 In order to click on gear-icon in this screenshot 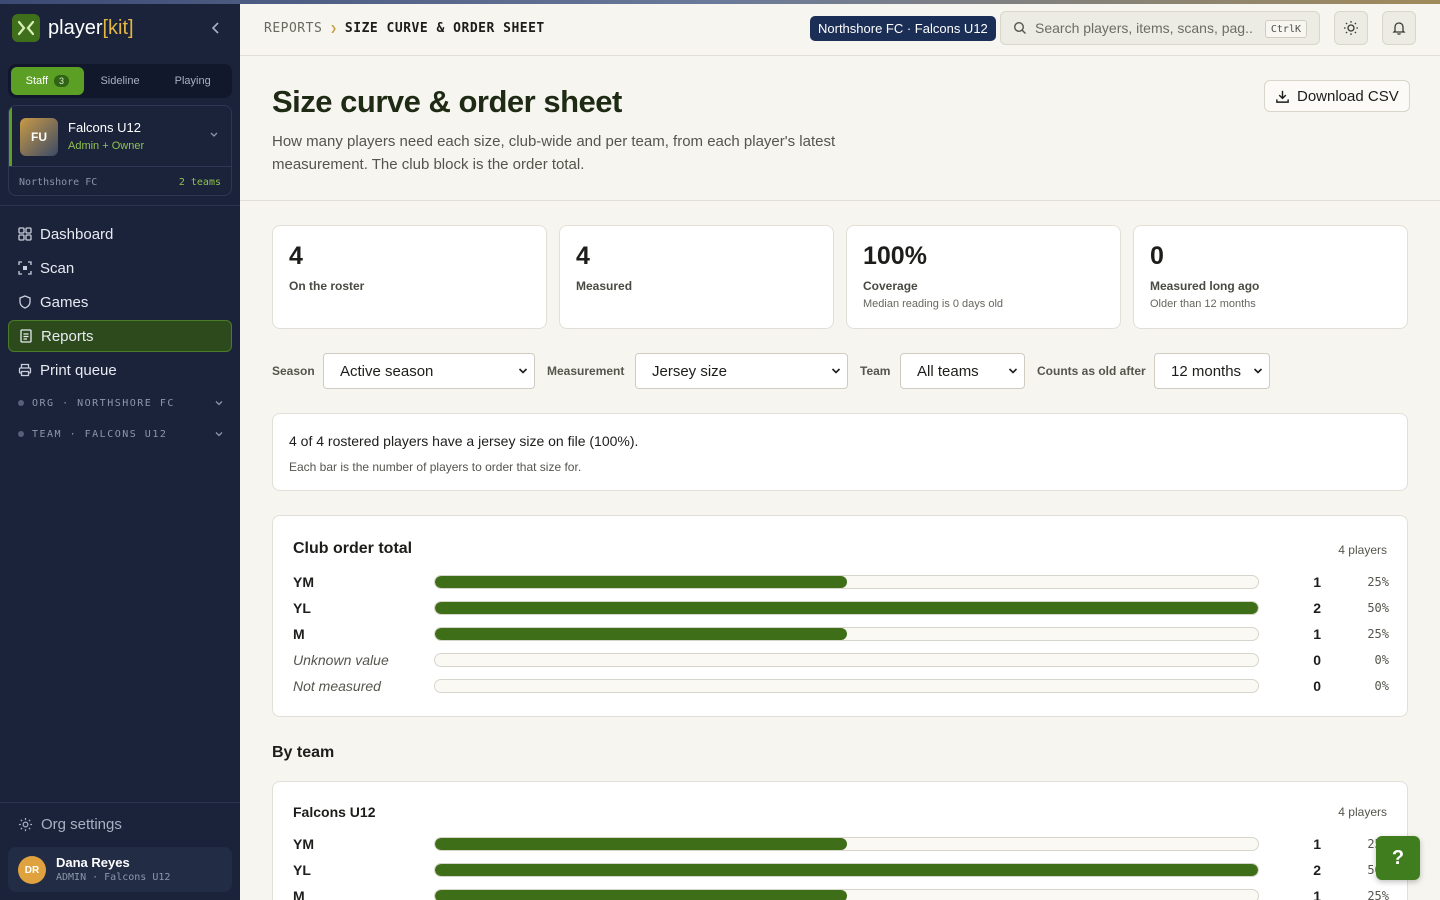, I will do `click(25, 824)`.